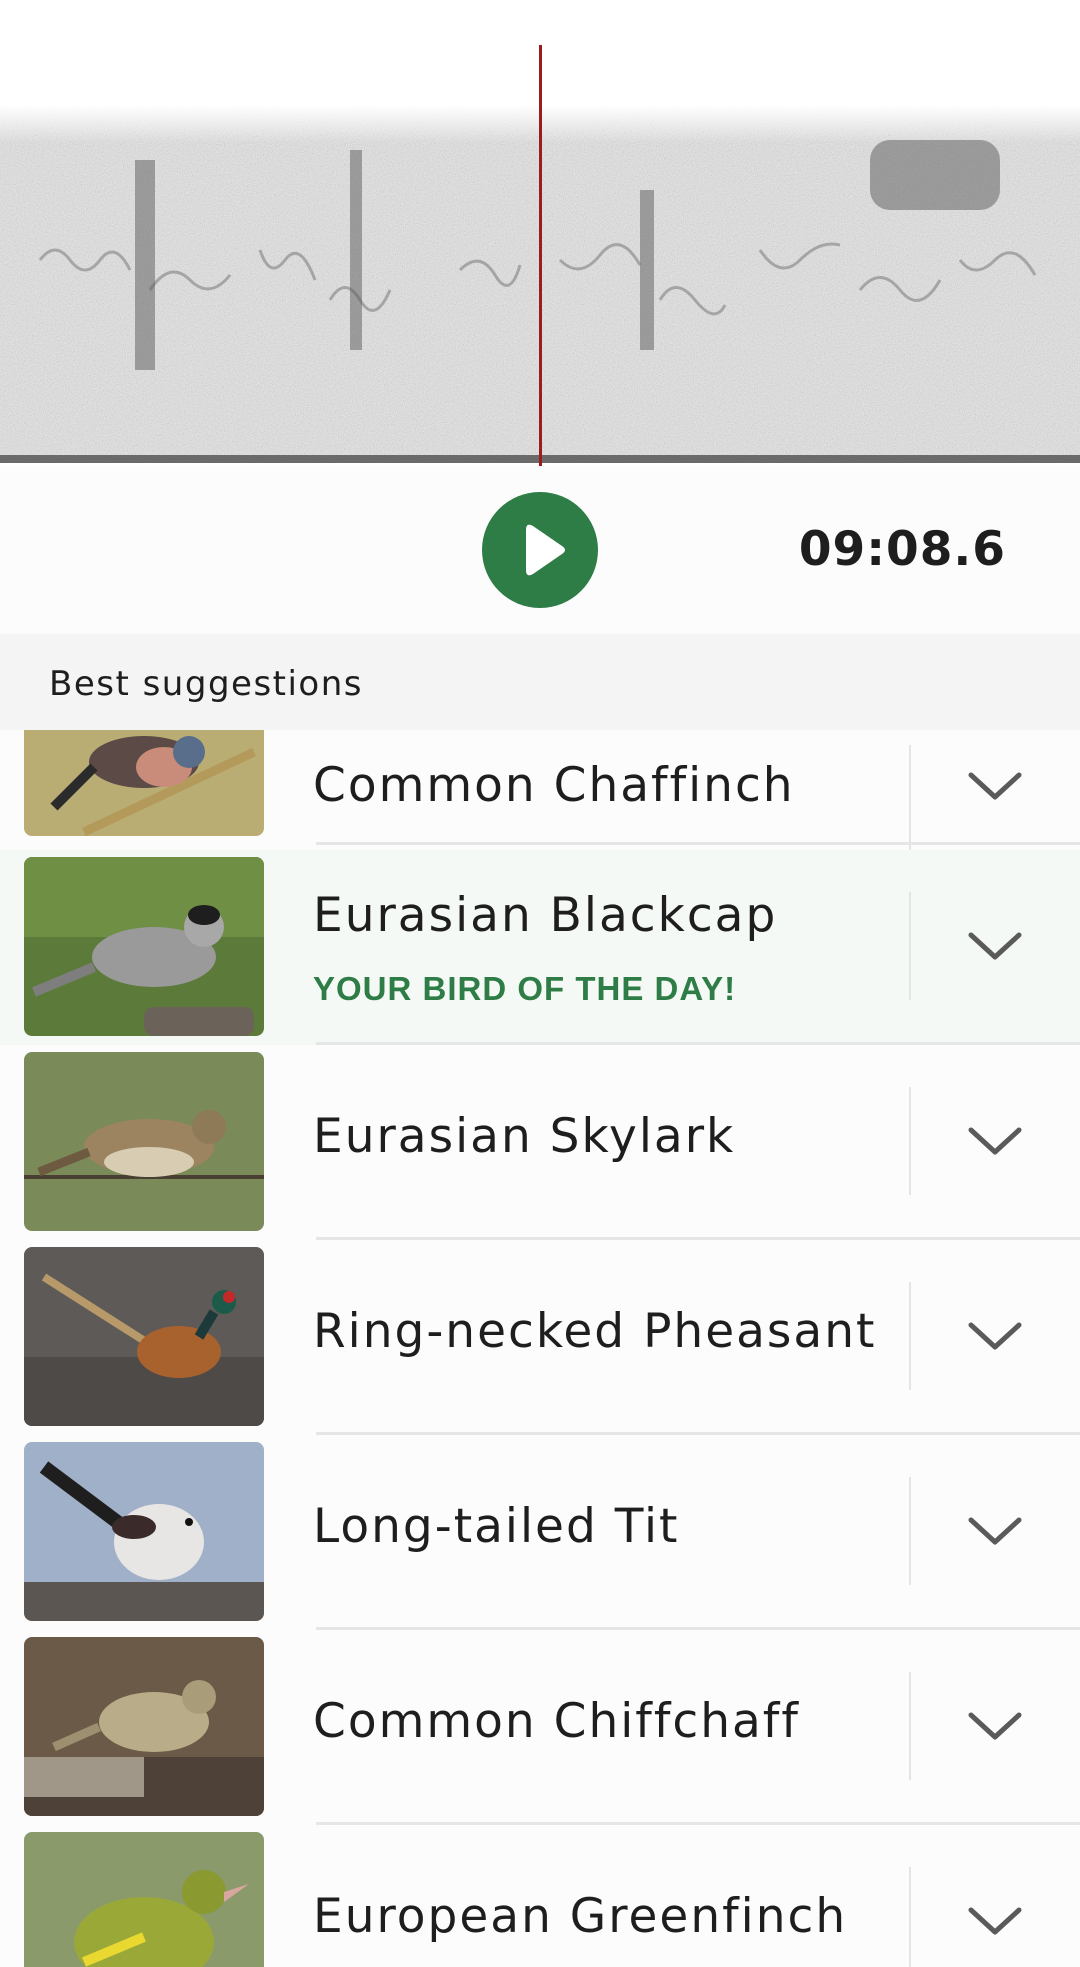  I want to click on list-item: Eurasian Skylark, so click(540, 1142).